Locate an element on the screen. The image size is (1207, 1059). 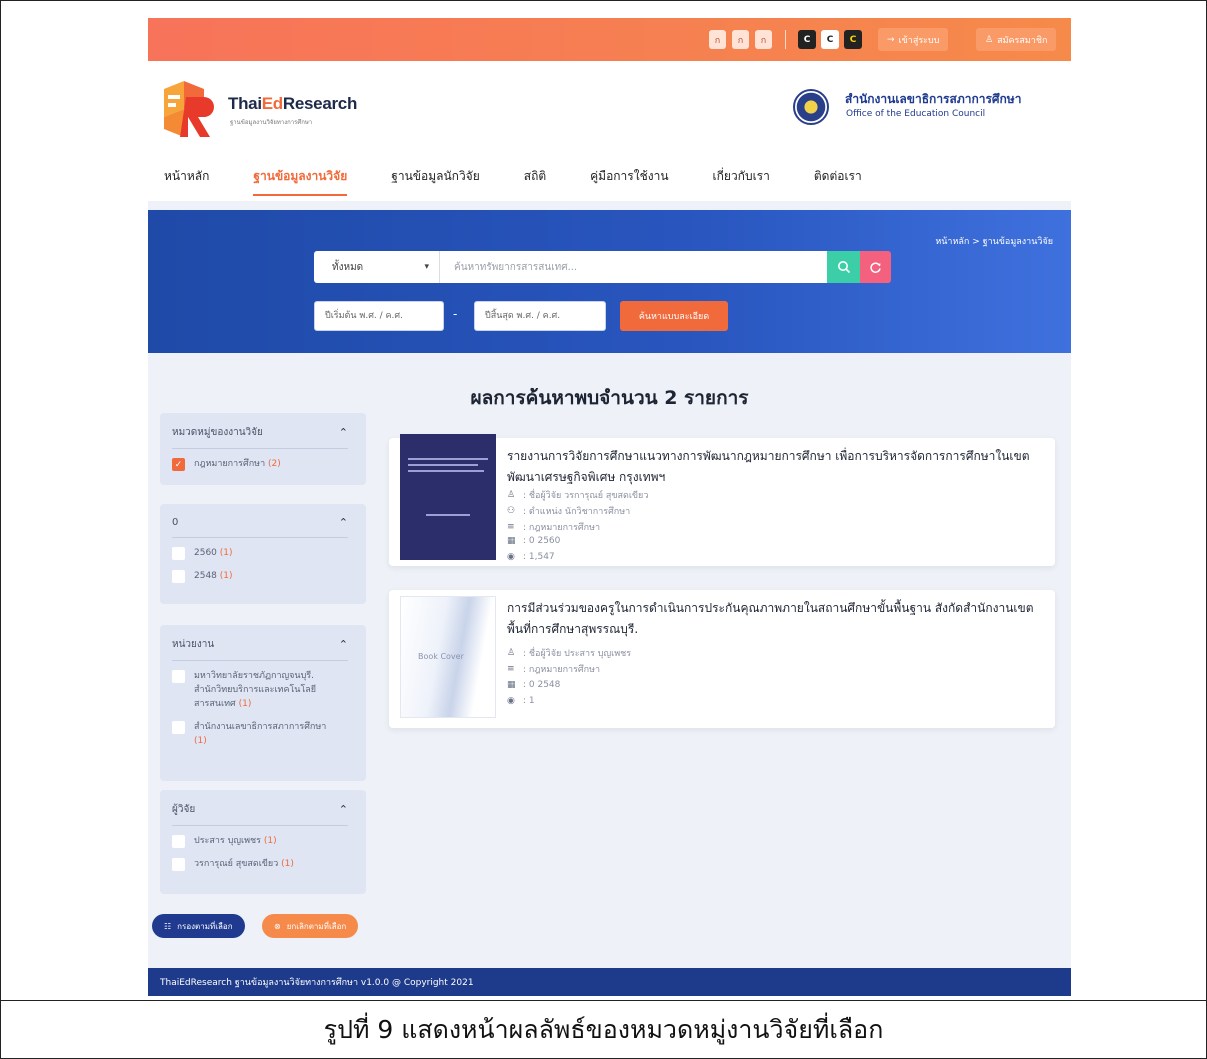
filter-option-label: ประสาร บุญเพชร (1) is located at coordinates (235, 841).